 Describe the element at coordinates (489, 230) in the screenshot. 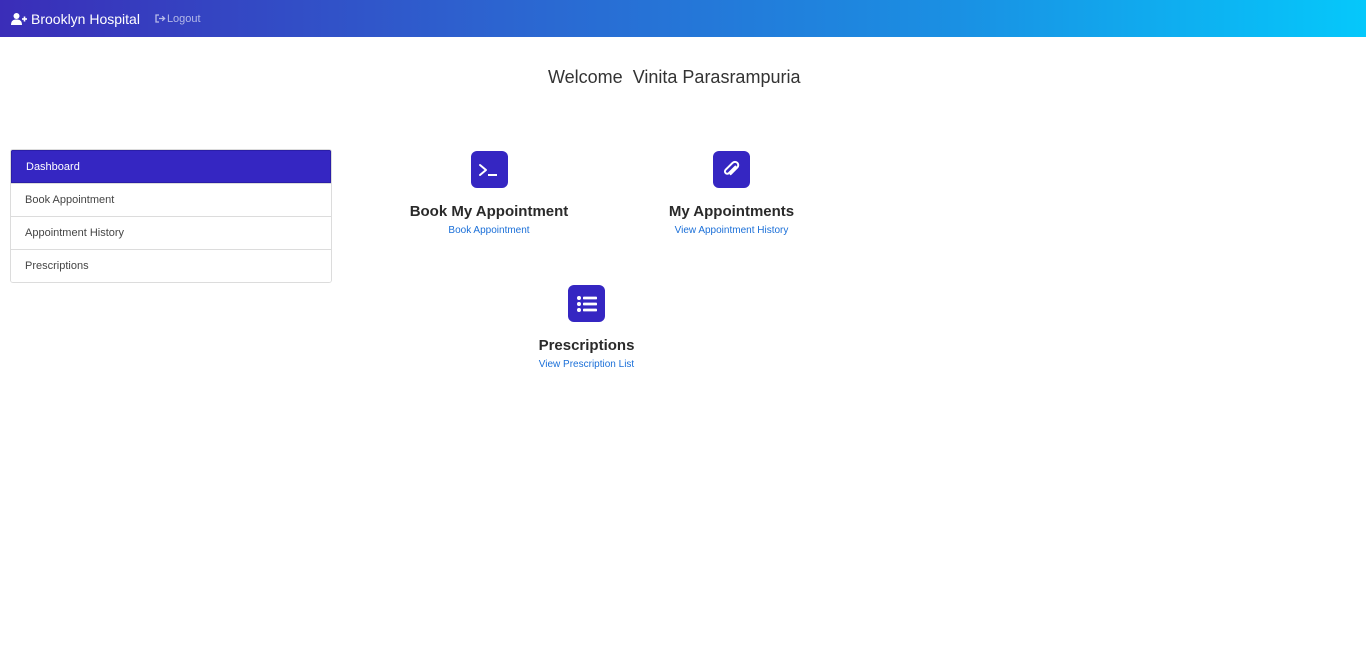

I see `book-appointment-link: Book Appointment` at that location.